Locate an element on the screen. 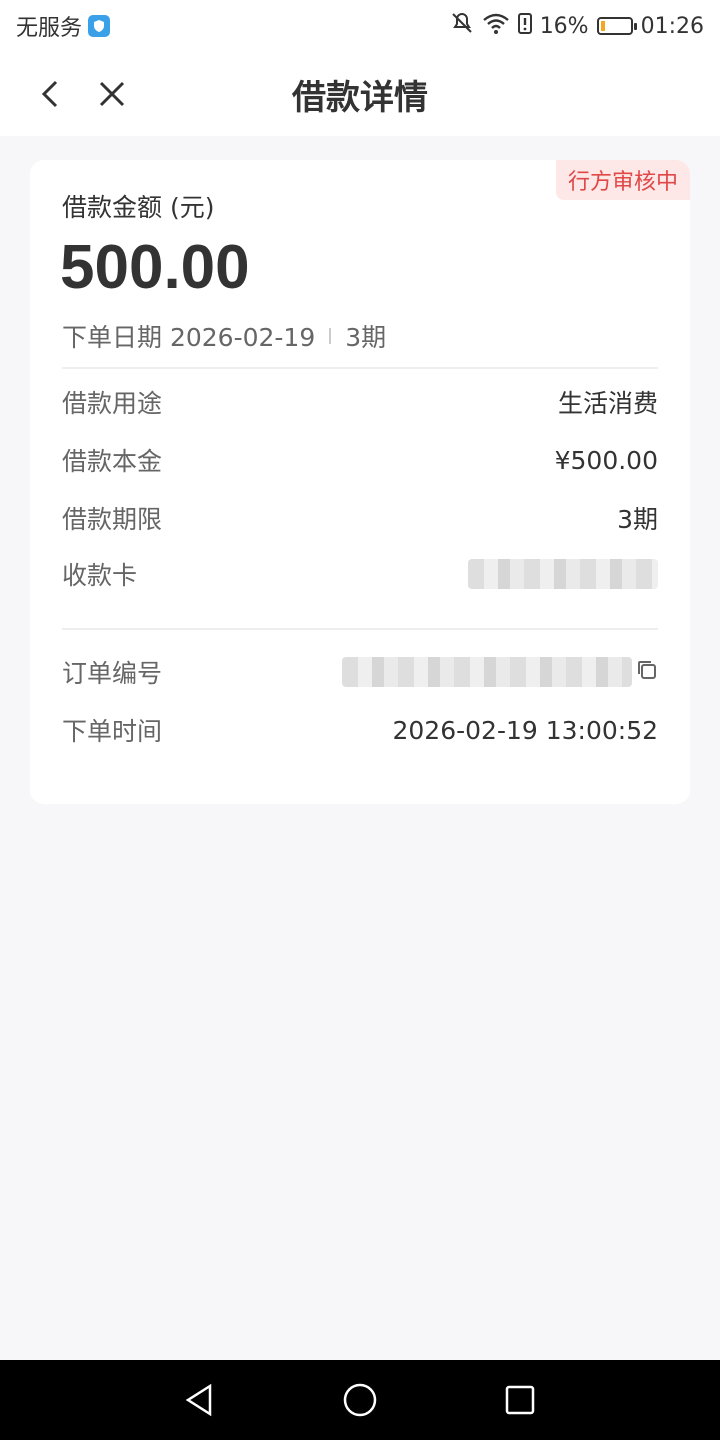 The image size is (720, 1440). wifi-icon is located at coordinates (496, 26).